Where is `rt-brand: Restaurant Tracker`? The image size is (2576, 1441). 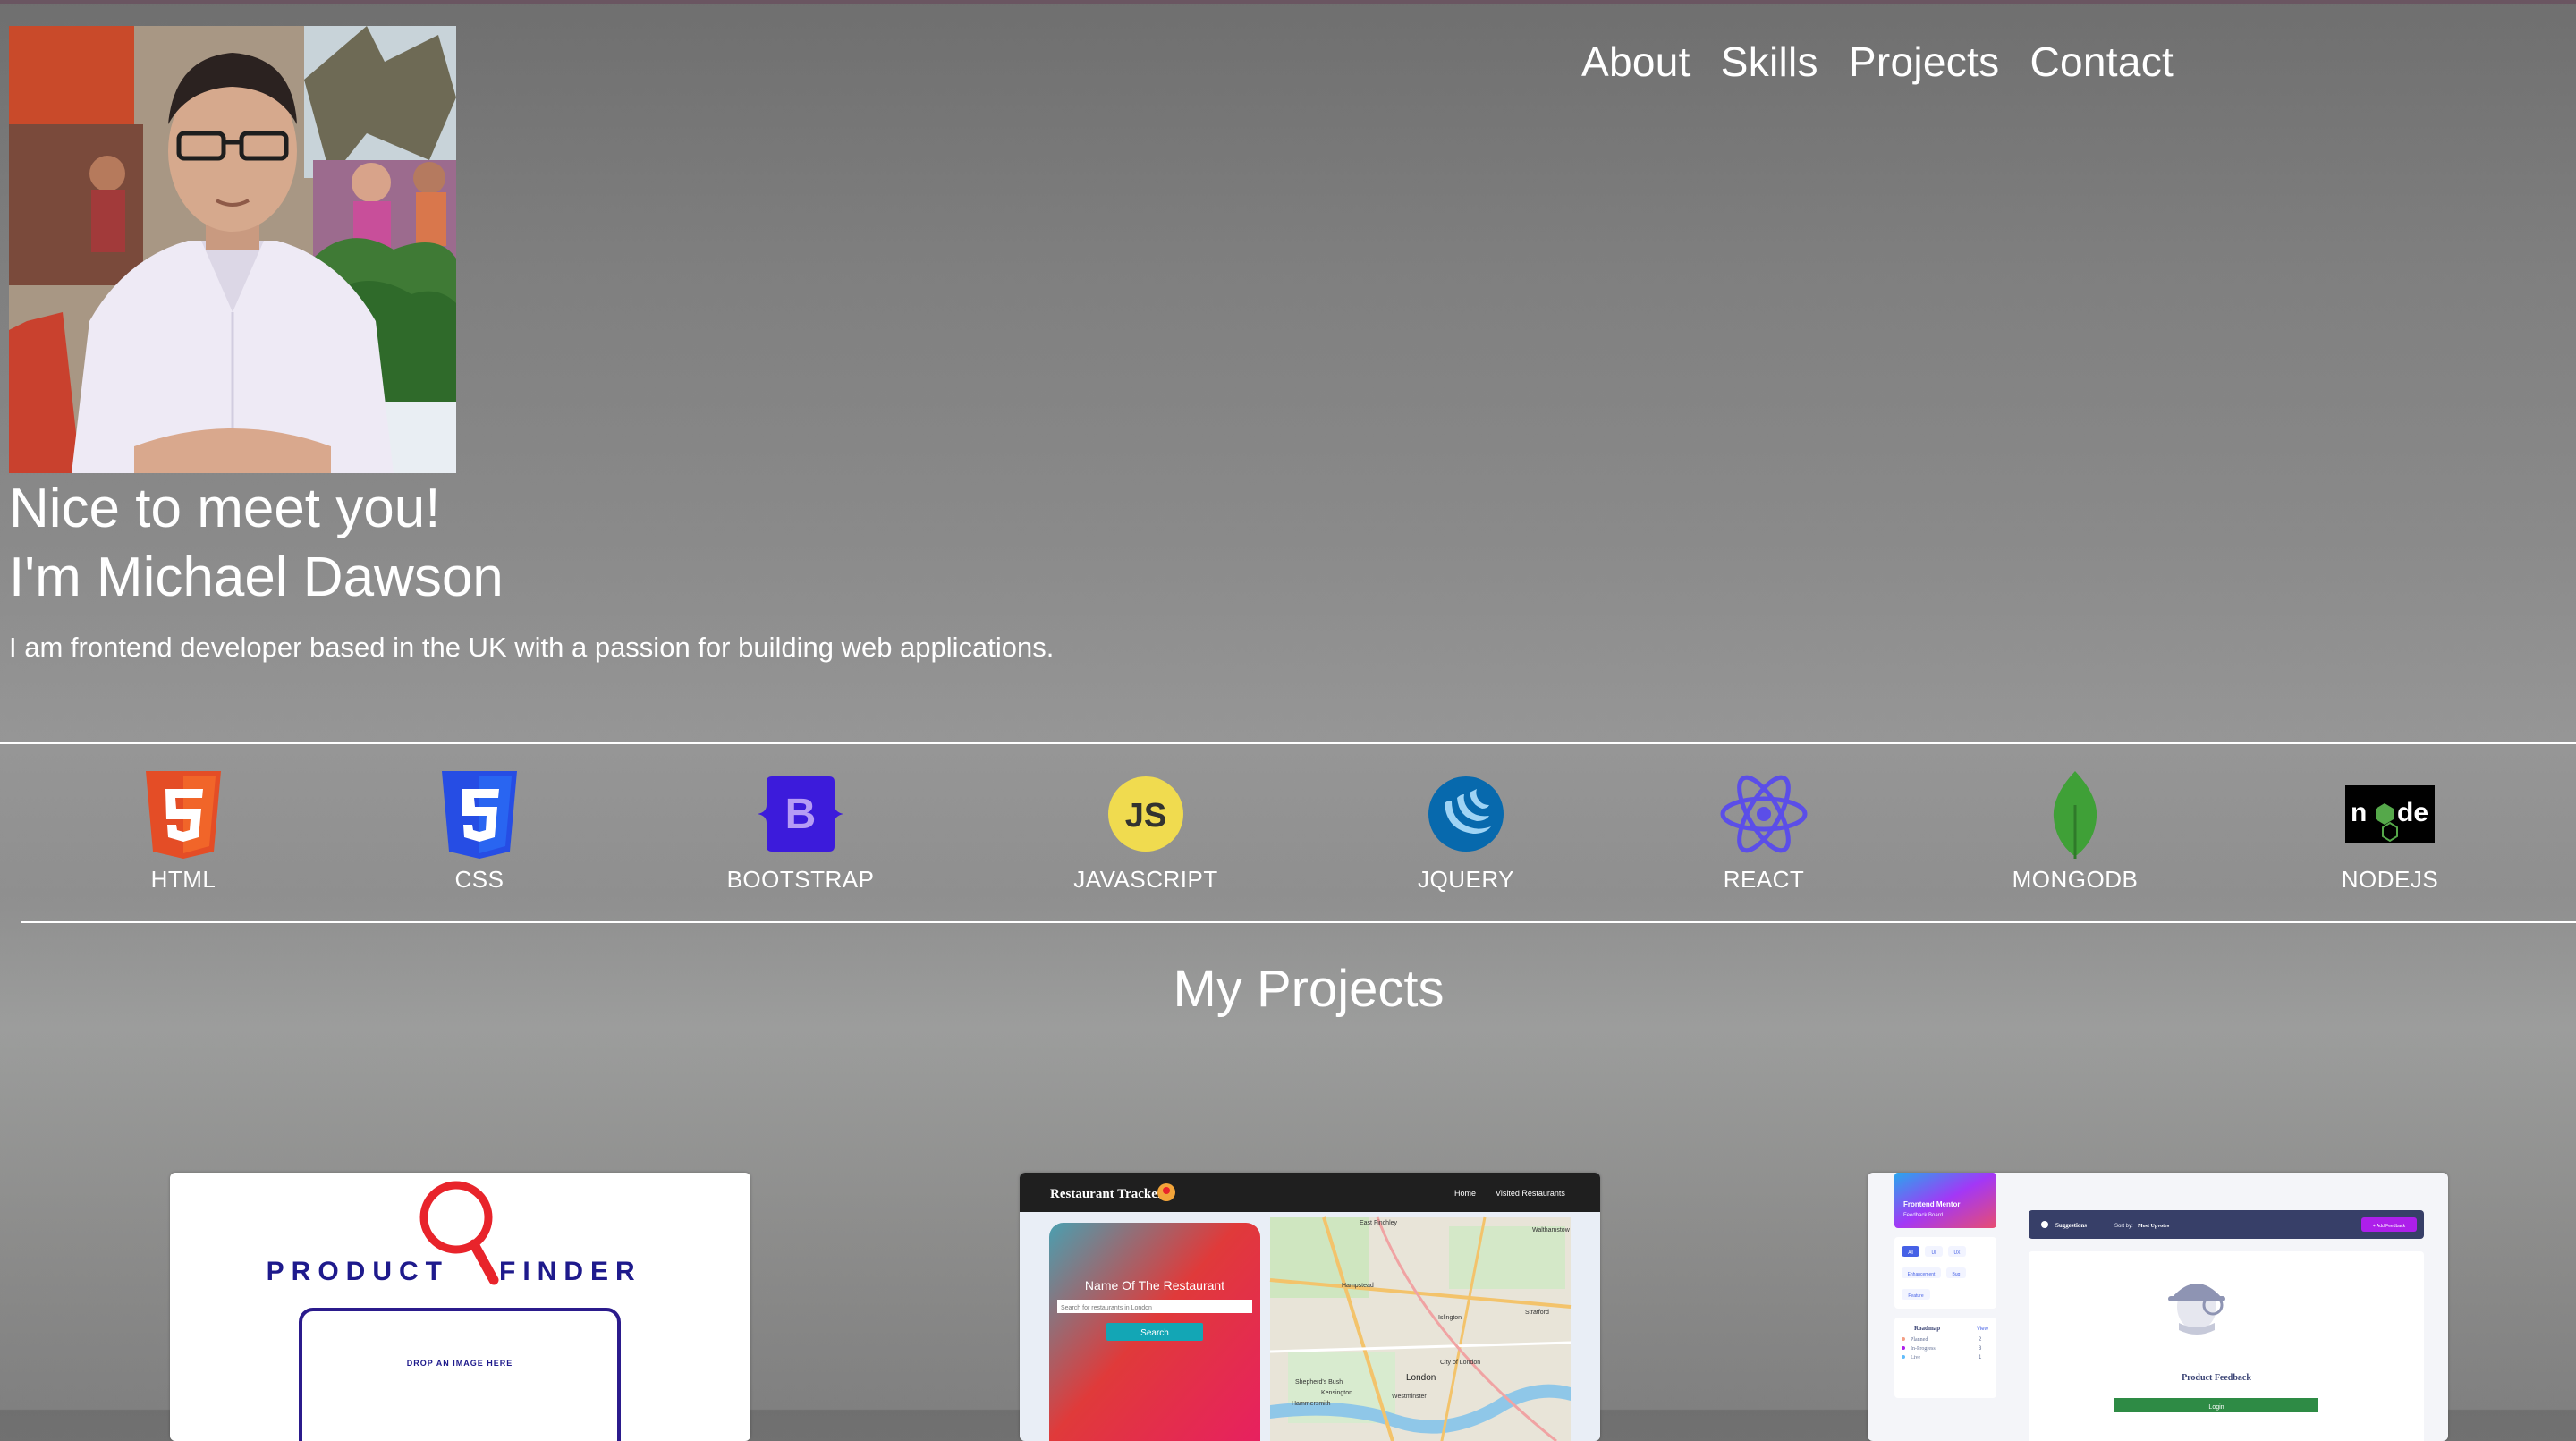 rt-brand: Restaurant Tracker is located at coordinates (1107, 1194).